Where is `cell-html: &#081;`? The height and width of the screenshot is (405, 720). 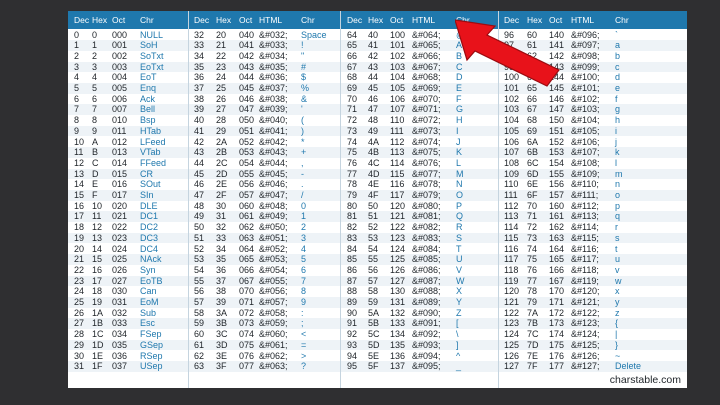
cell-html: &#081; is located at coordinates (426, 216).